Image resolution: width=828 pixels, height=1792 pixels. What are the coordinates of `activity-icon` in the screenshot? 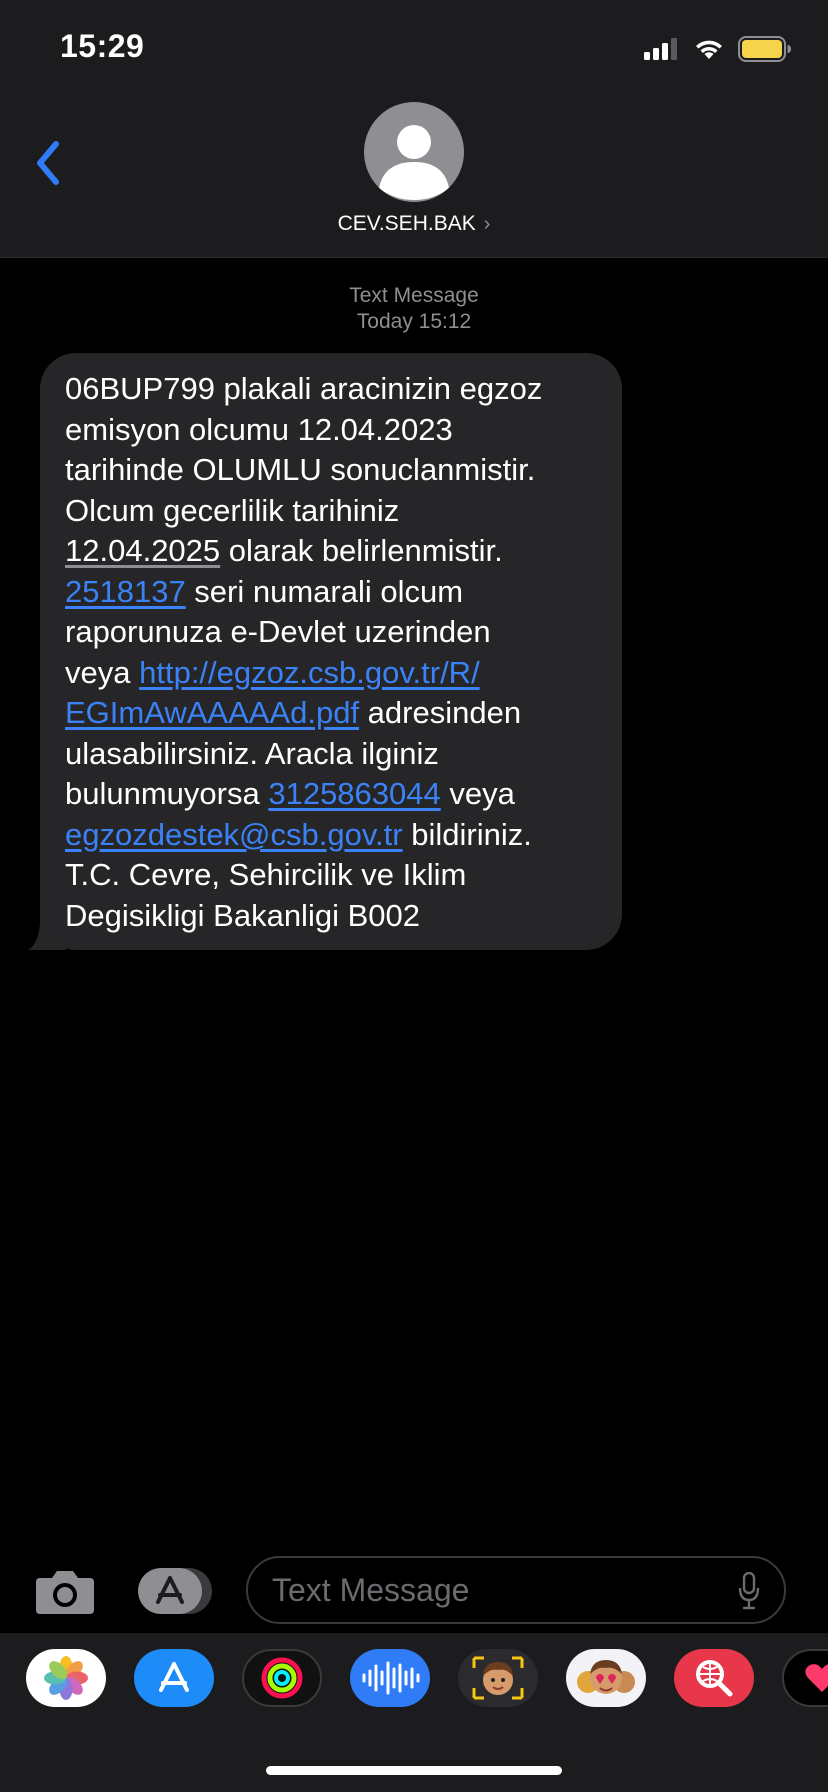 It's located at (282, 1678).